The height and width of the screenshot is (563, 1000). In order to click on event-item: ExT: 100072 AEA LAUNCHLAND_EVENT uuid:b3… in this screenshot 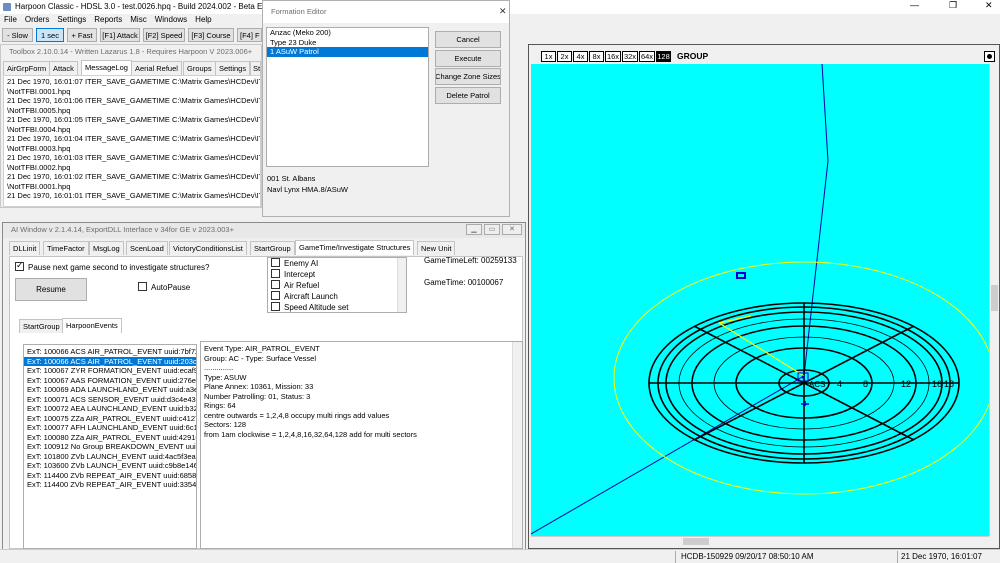, I will do `click(110, 409)`.